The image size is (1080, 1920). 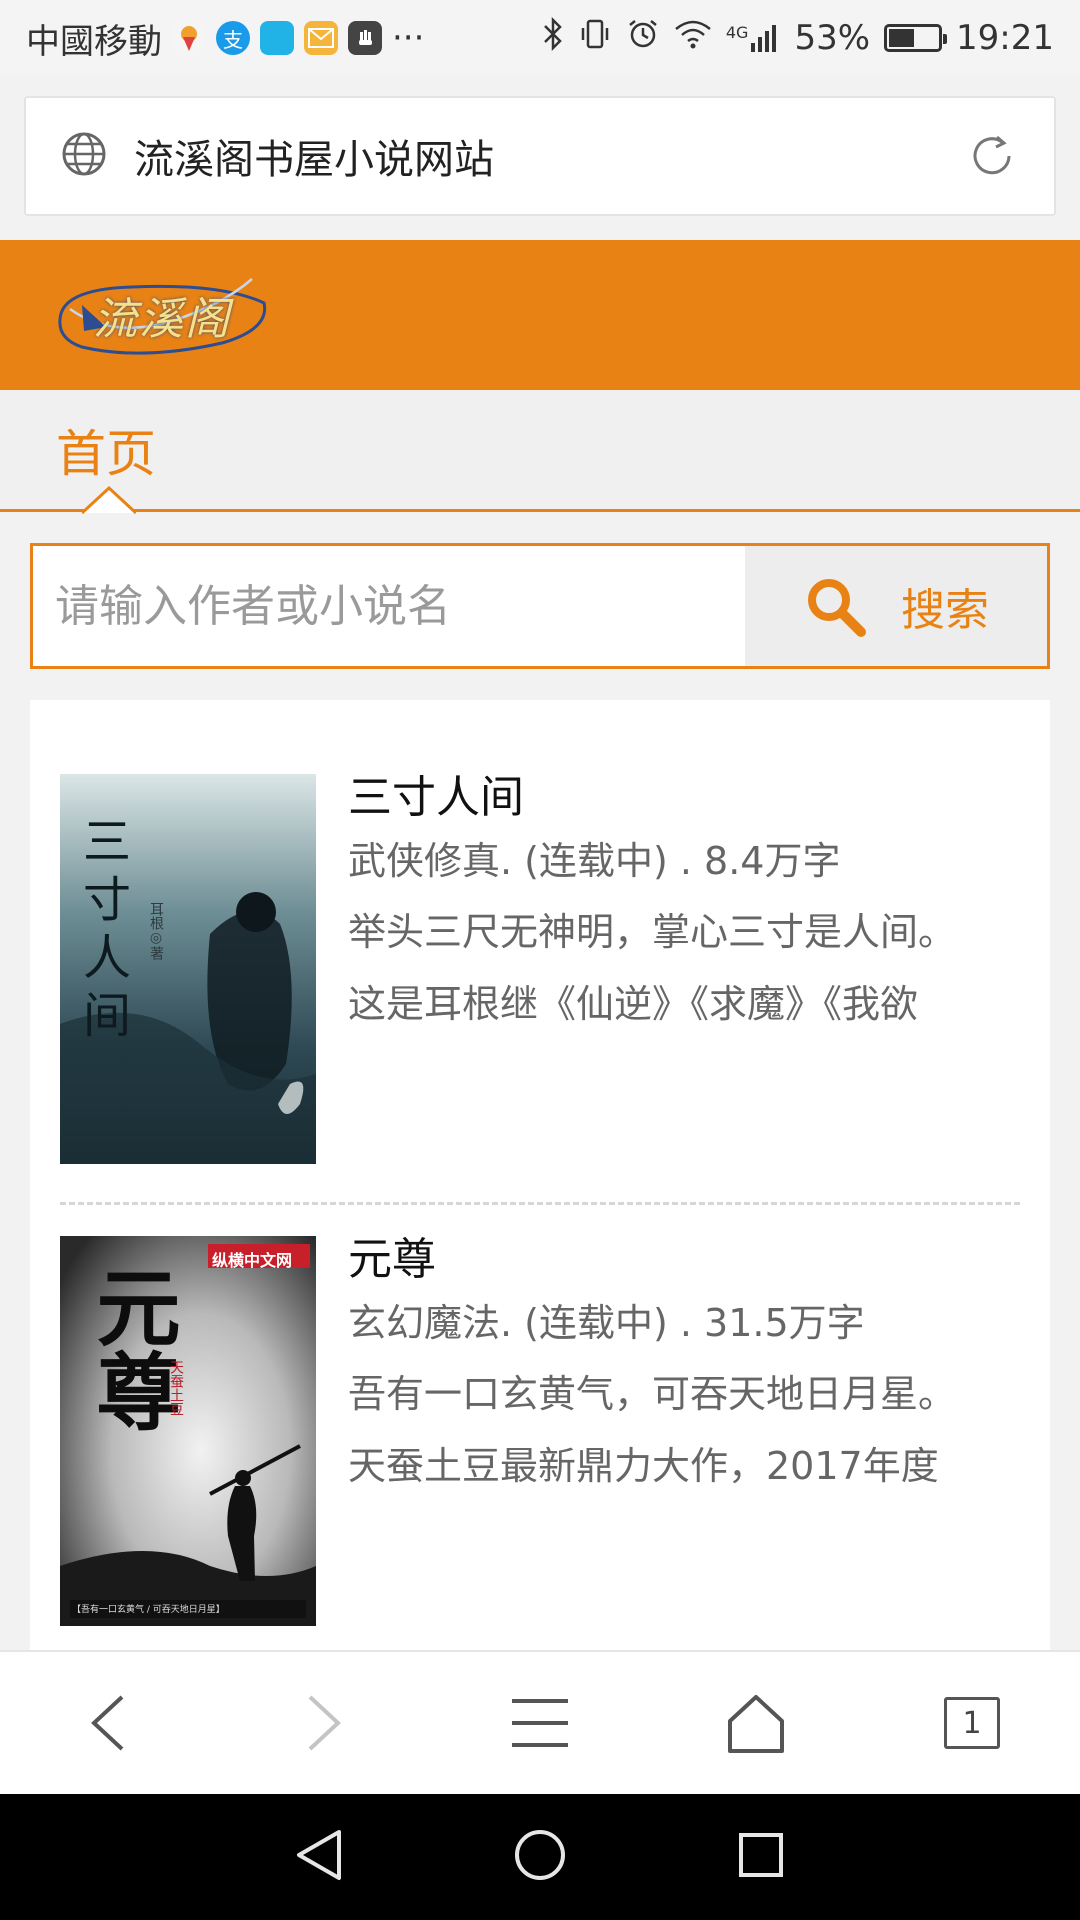 I want to click on book-description: 举头三尺无神明，掌心三寸是人间。 这是耳根继《仙逆》《求魔》《我欲, so click(x=684, y=968).